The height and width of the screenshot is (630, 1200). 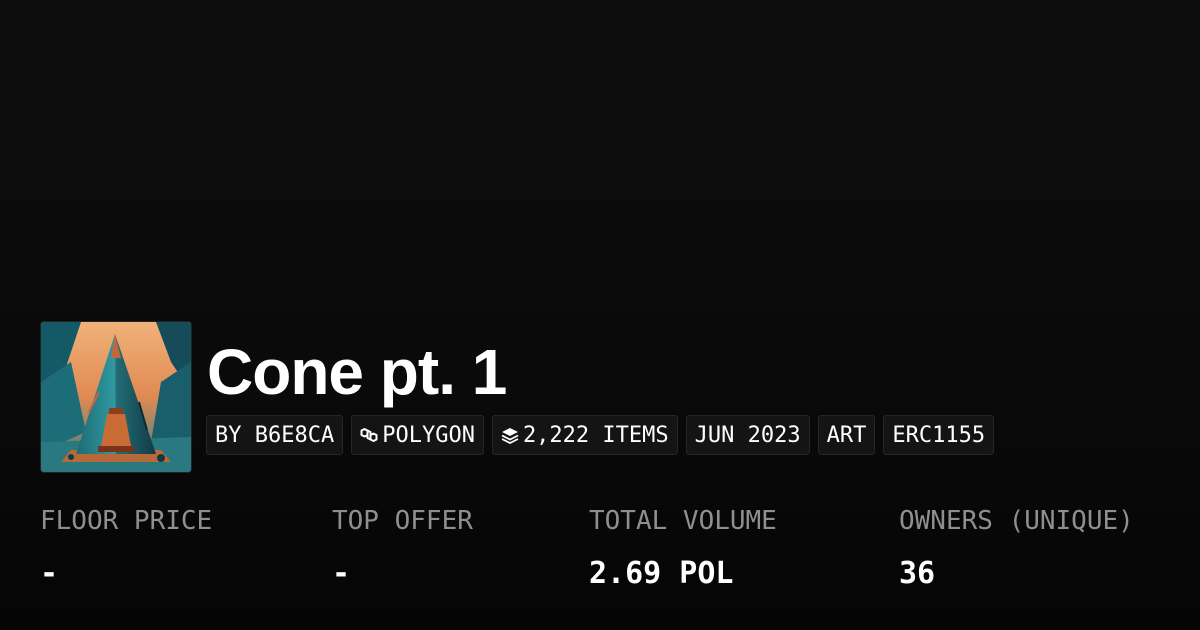 What do you see at coordinates (917, 573) in the screenshot?
I see `owners-value: 36` at bounding box center [917, 573].